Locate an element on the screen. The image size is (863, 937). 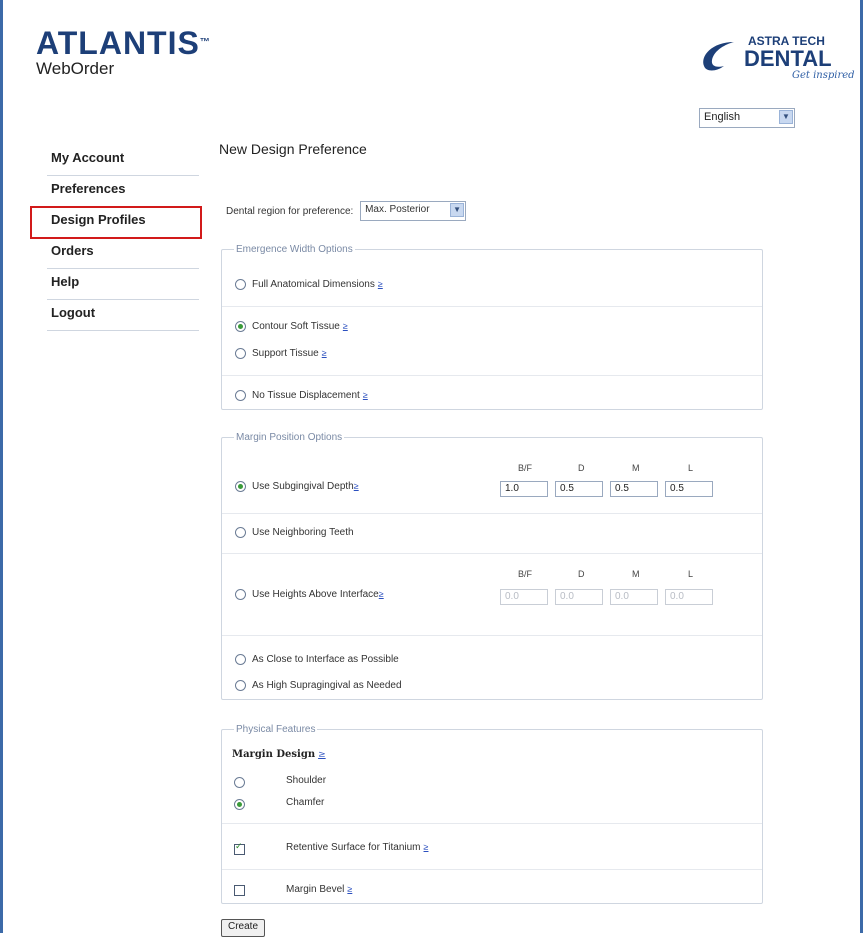
margin-design-text: Margin Design is located at coordinates (274, 754).